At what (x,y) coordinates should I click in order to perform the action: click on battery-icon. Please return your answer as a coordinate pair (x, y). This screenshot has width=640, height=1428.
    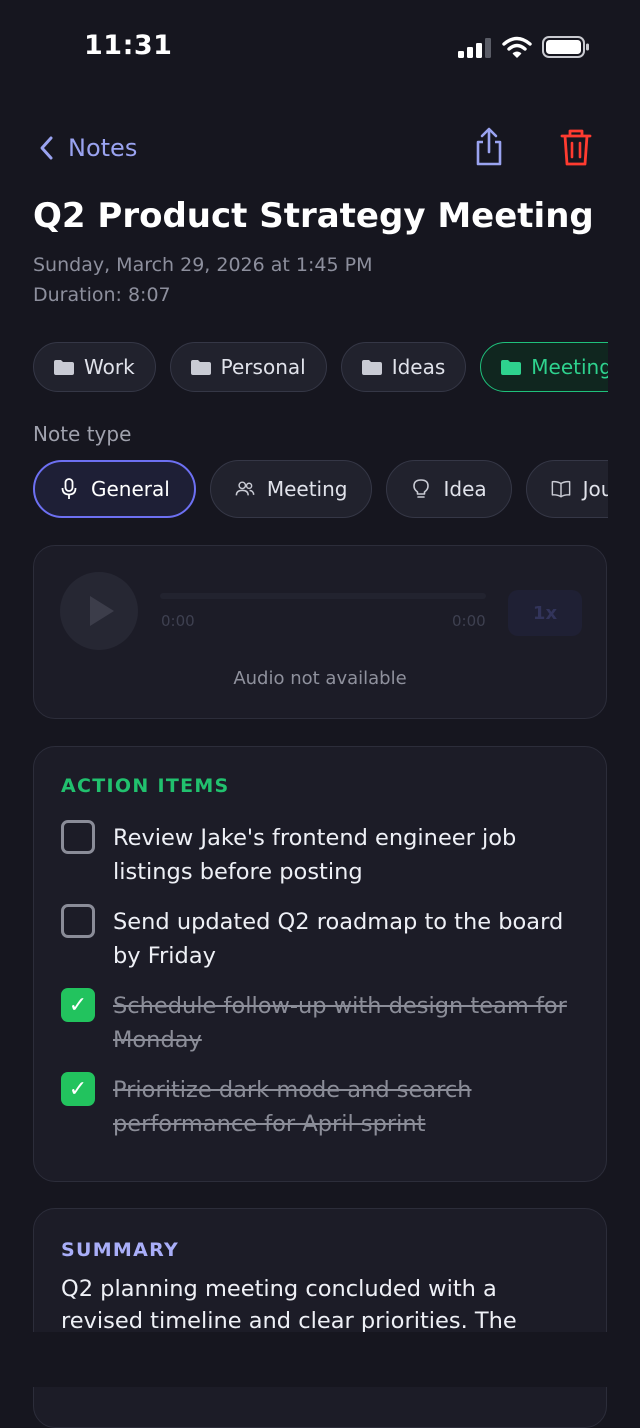
    Looking at the image, I should click on (565, 47).